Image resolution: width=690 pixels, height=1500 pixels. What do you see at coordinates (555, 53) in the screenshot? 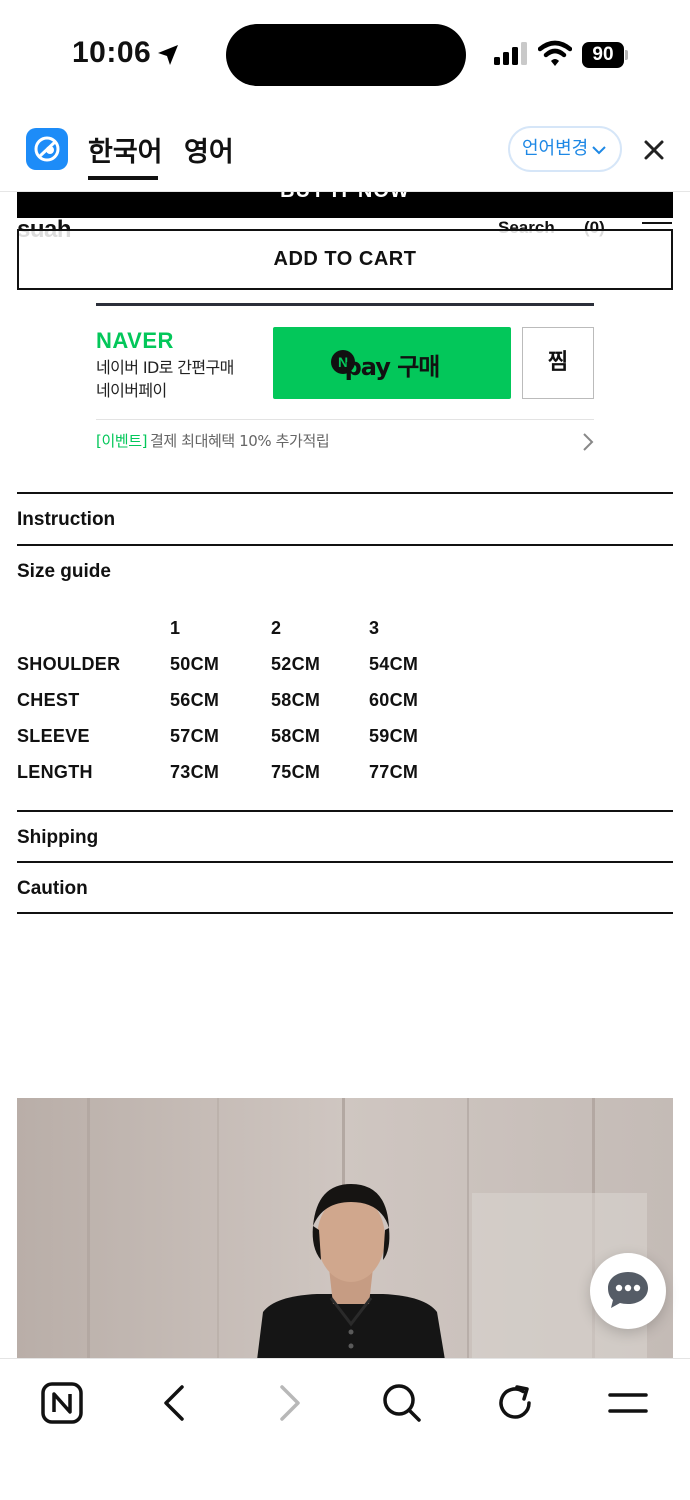
I see `wifi-icon` at bounding box center [555, 53].